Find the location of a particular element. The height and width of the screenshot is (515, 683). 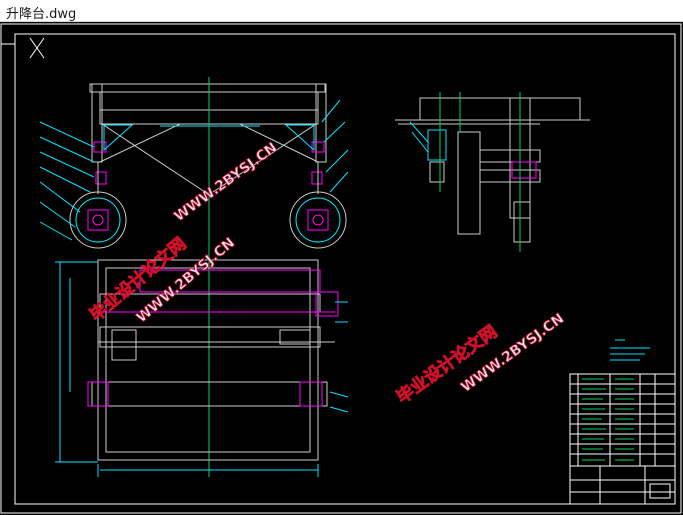

technical-notes is located at coordinates (630, 350).